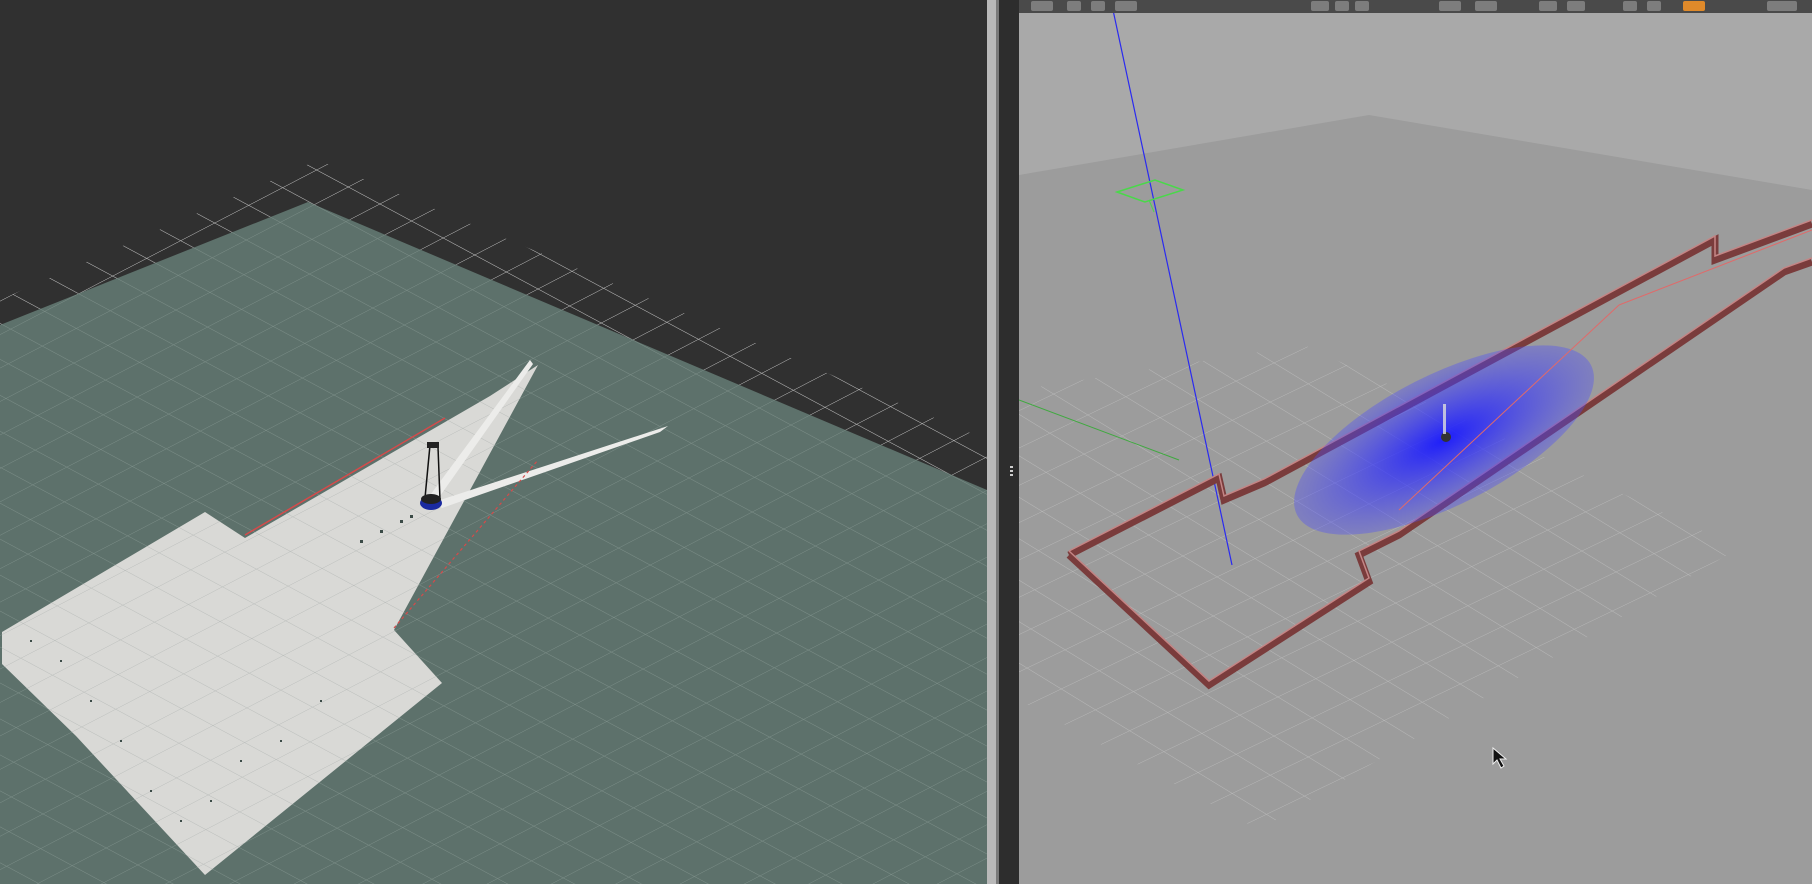 The height and width of the screenshot is (884, 1812). Describe the element at coordinates (1126, 6) in the screenshot. I see `scale-icon` at that location.